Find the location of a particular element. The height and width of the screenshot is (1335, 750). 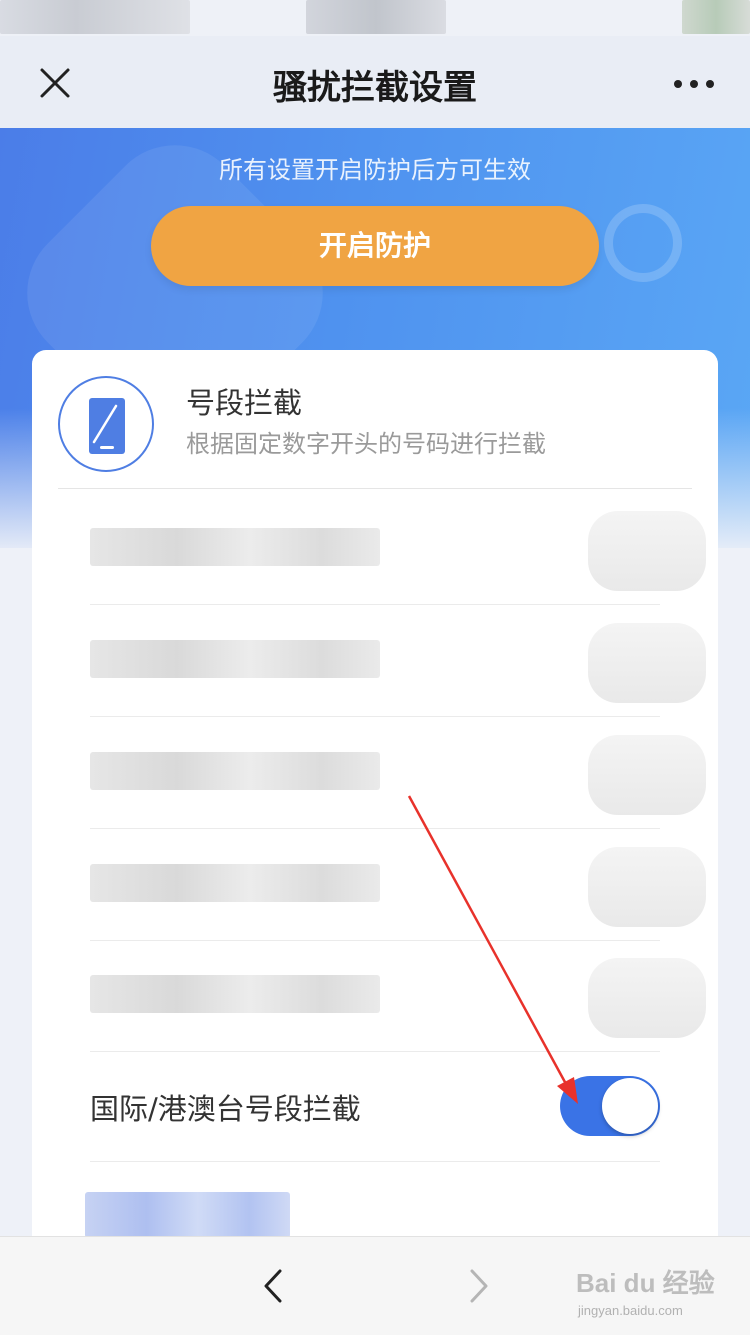

close-button is located at coordinates (56, 84).